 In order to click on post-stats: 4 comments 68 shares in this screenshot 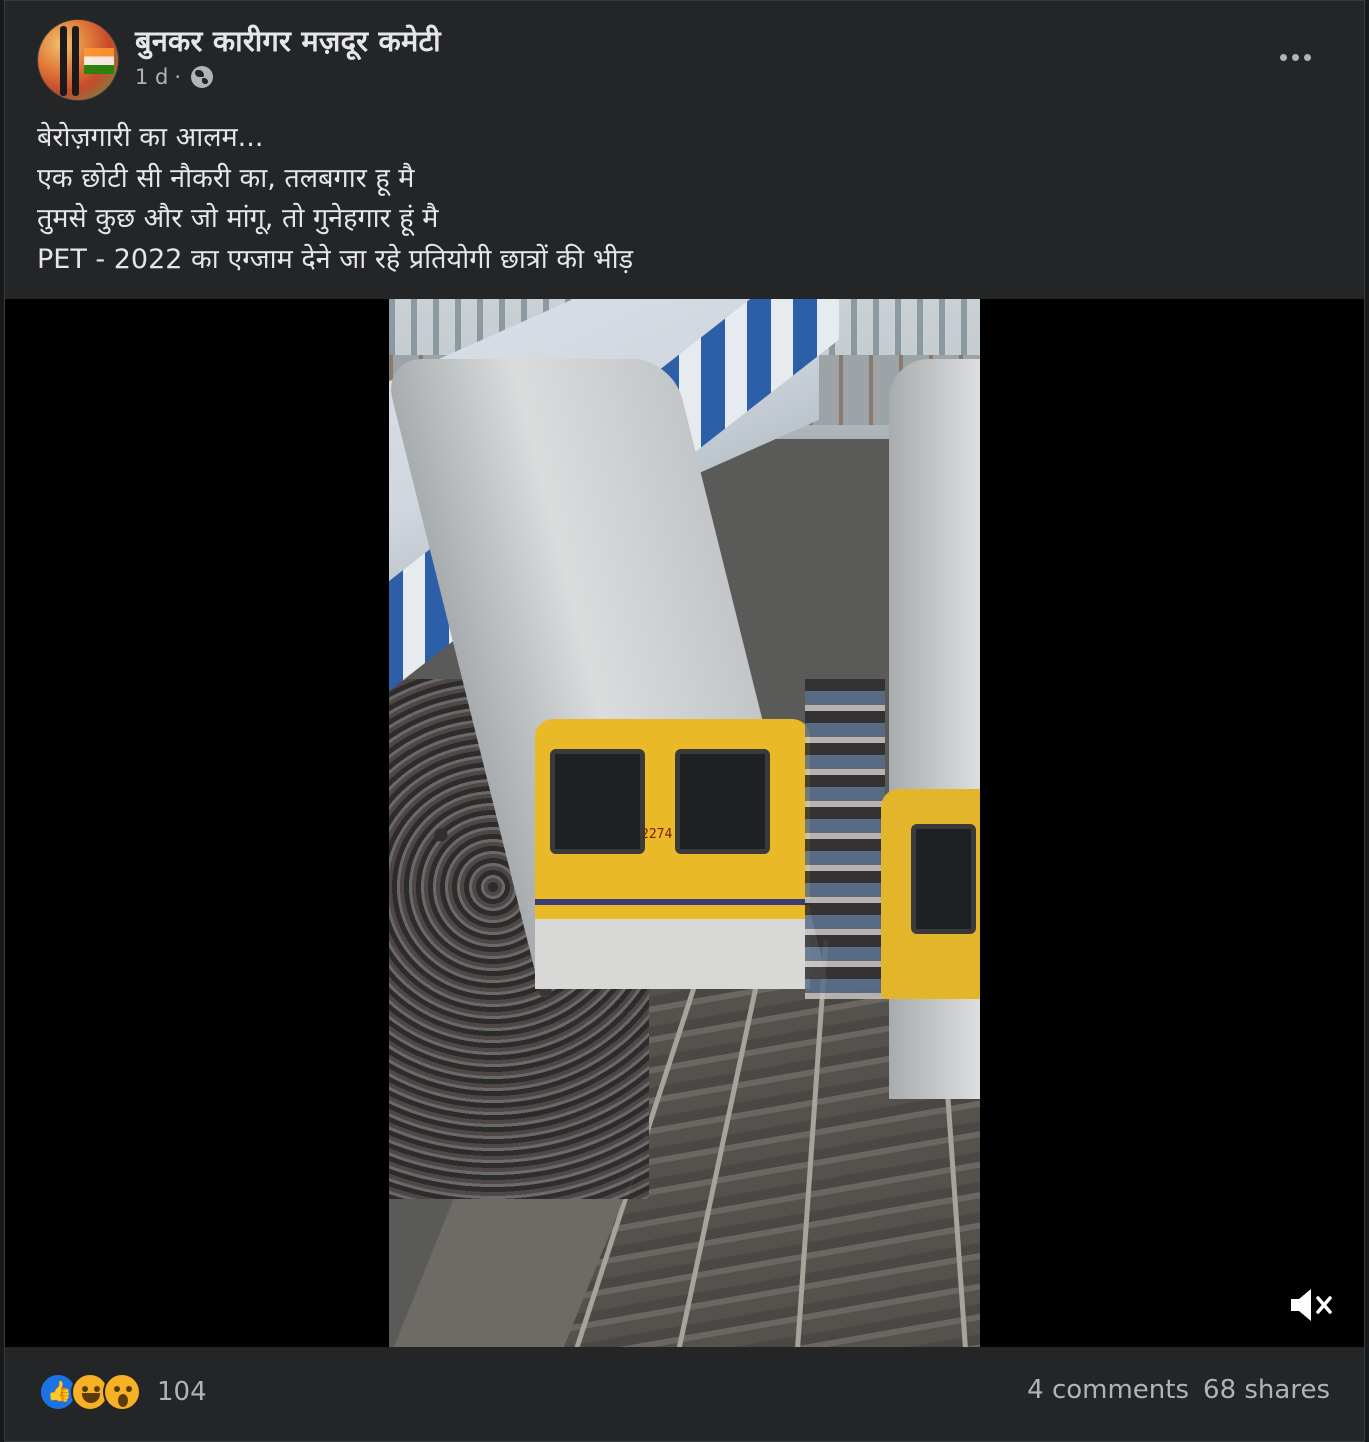, I will do `click(1178, 1390)`.